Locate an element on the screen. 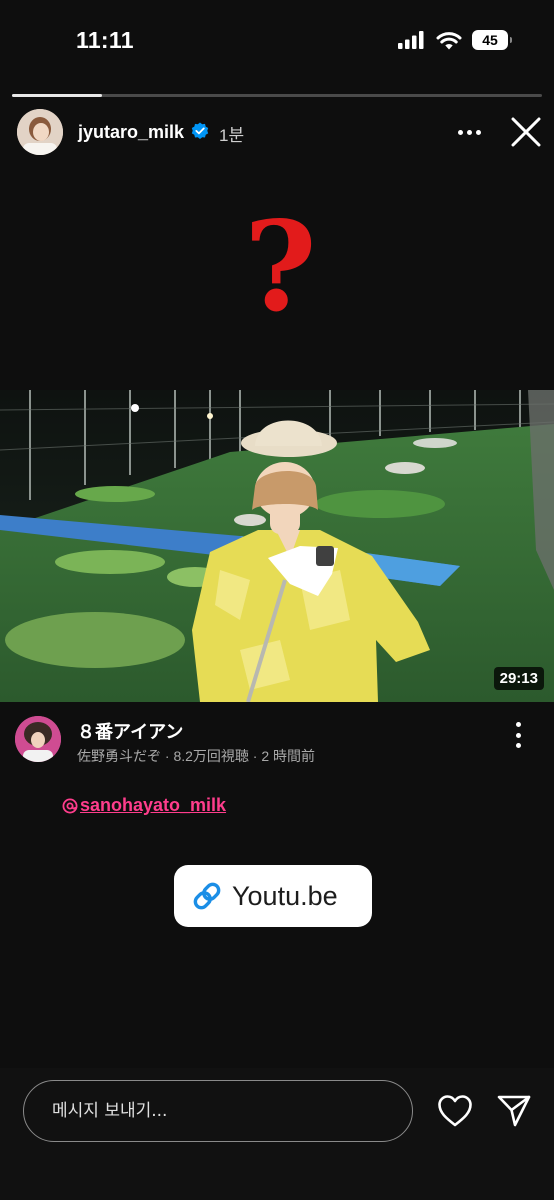 This screenshot has width=554, height=1200. video-options-button is located at coordinates (518, 735).